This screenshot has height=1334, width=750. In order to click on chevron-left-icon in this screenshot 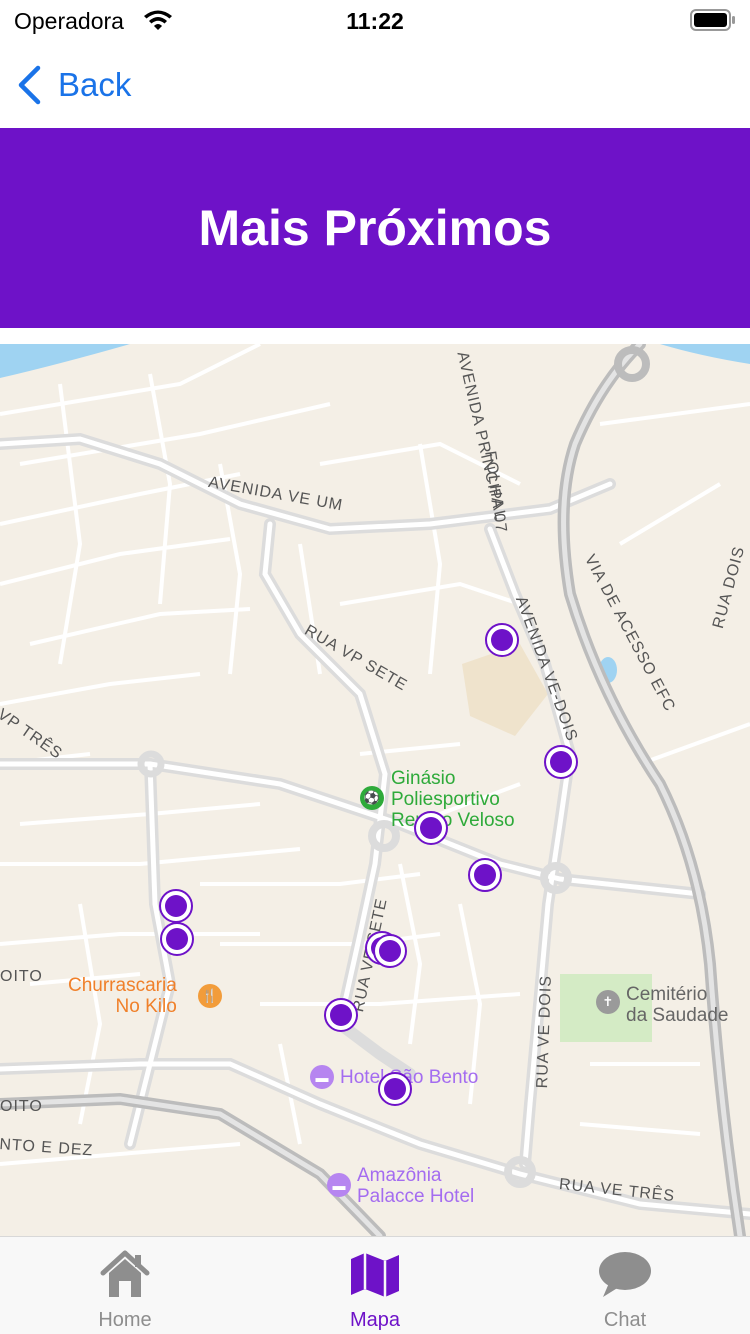, I will do `click(29, 85)`.